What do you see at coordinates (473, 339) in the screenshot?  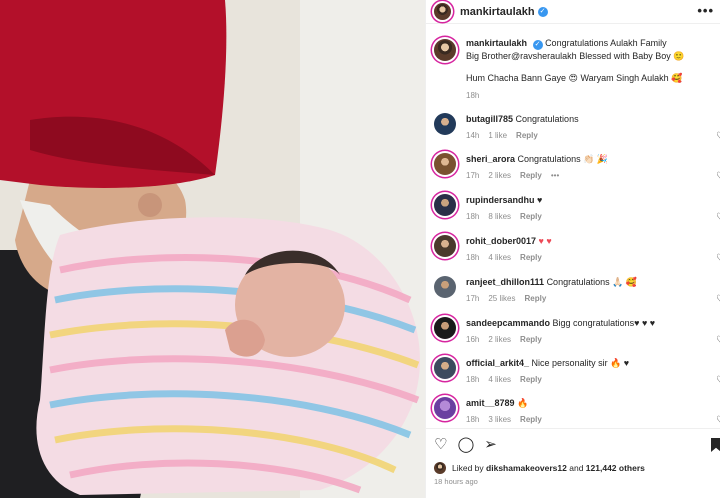 I see `comment-time: 16h` at bounding box center [473, 339].